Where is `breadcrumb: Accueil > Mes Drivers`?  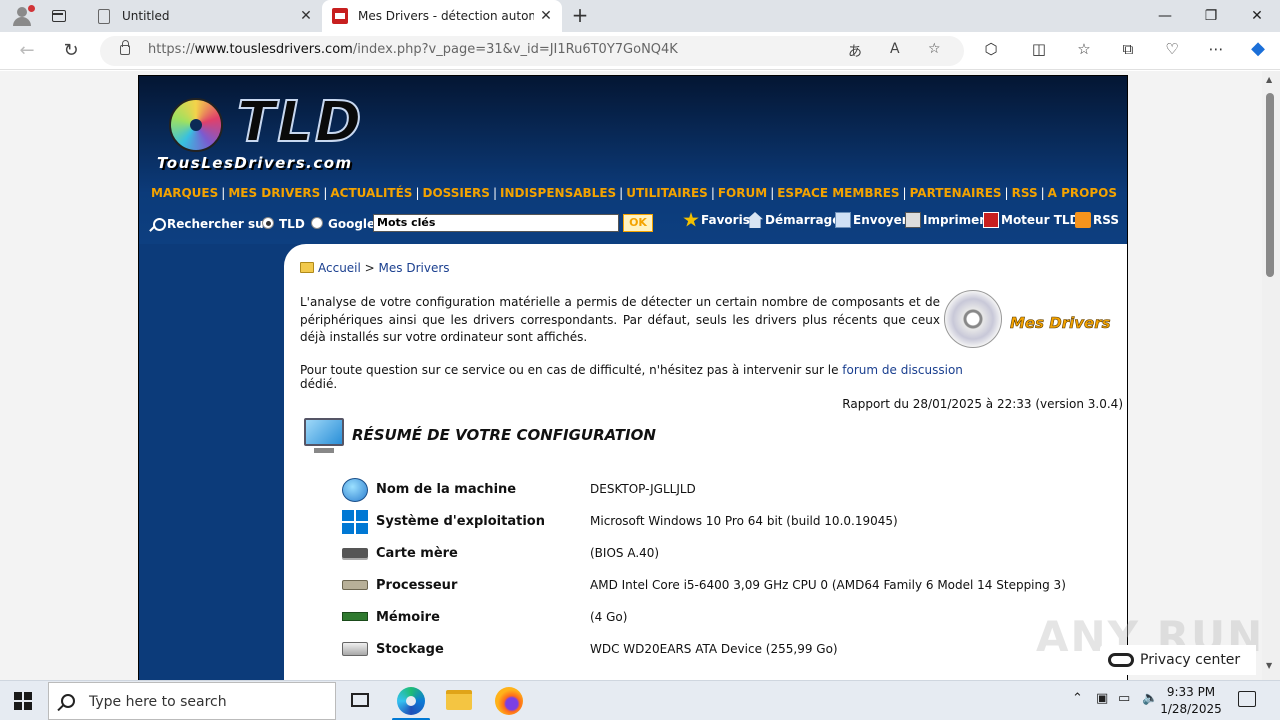 breadcrumb: Accueil > Mes Drivers is located at coordinates (375, 268).